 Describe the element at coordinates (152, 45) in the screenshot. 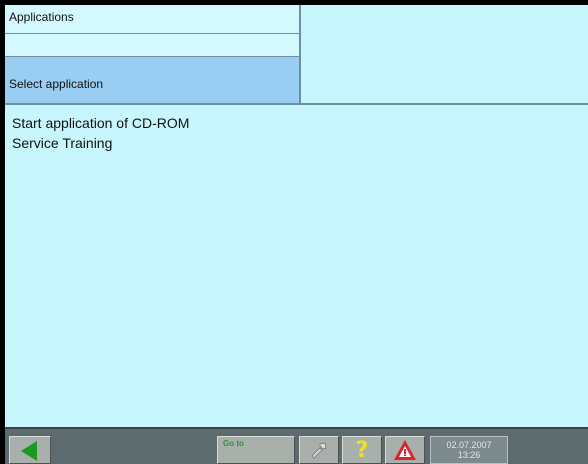

I see `subtitle-bar` at that location.